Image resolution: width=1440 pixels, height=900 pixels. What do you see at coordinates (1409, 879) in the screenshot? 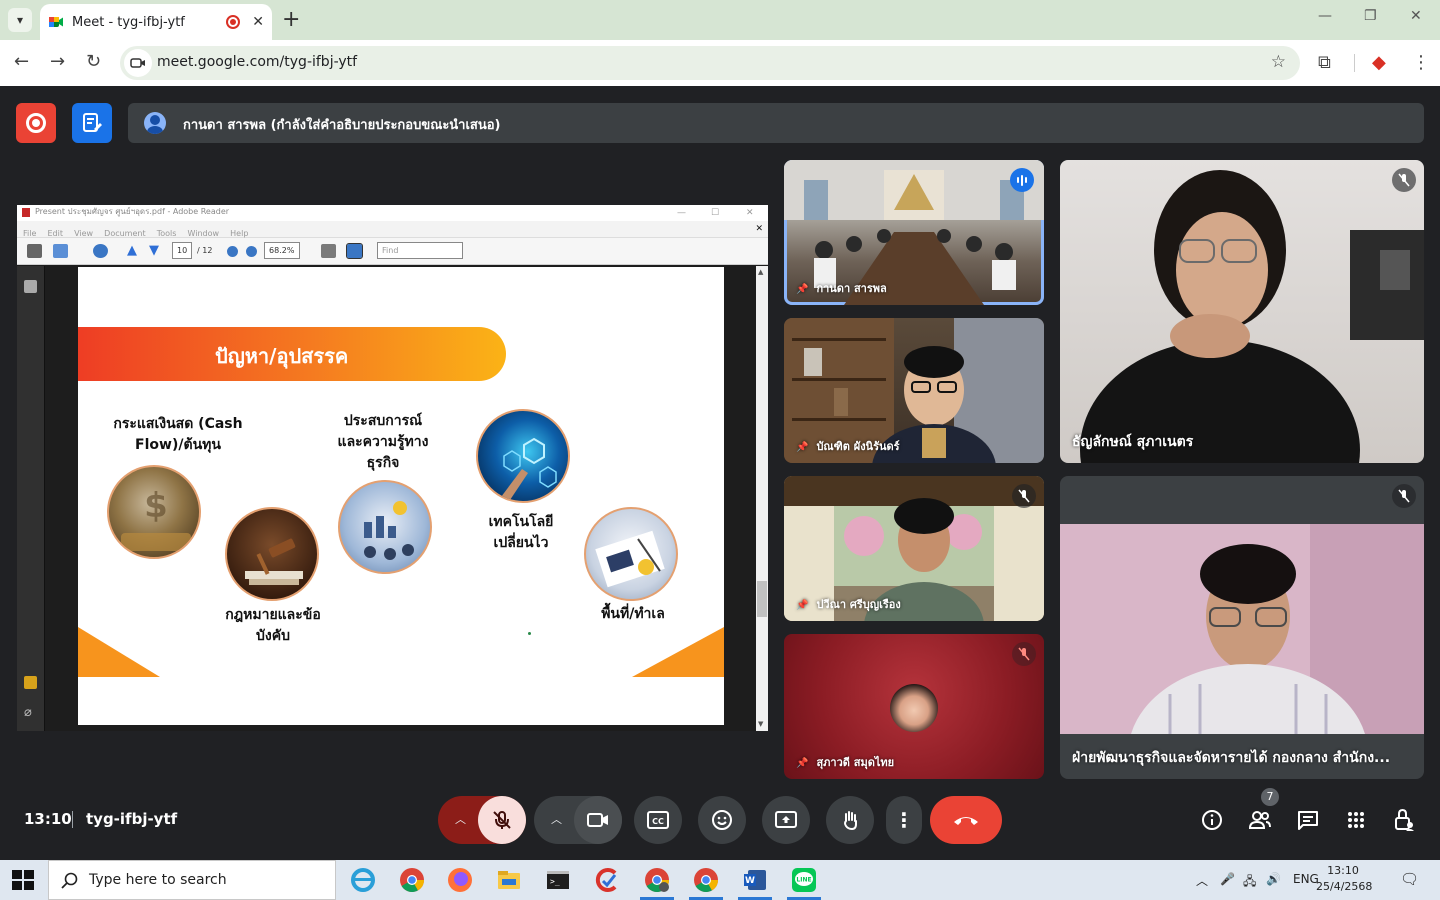
I see `notifications-icon: 🗨` at bounding box center [1409, 879].